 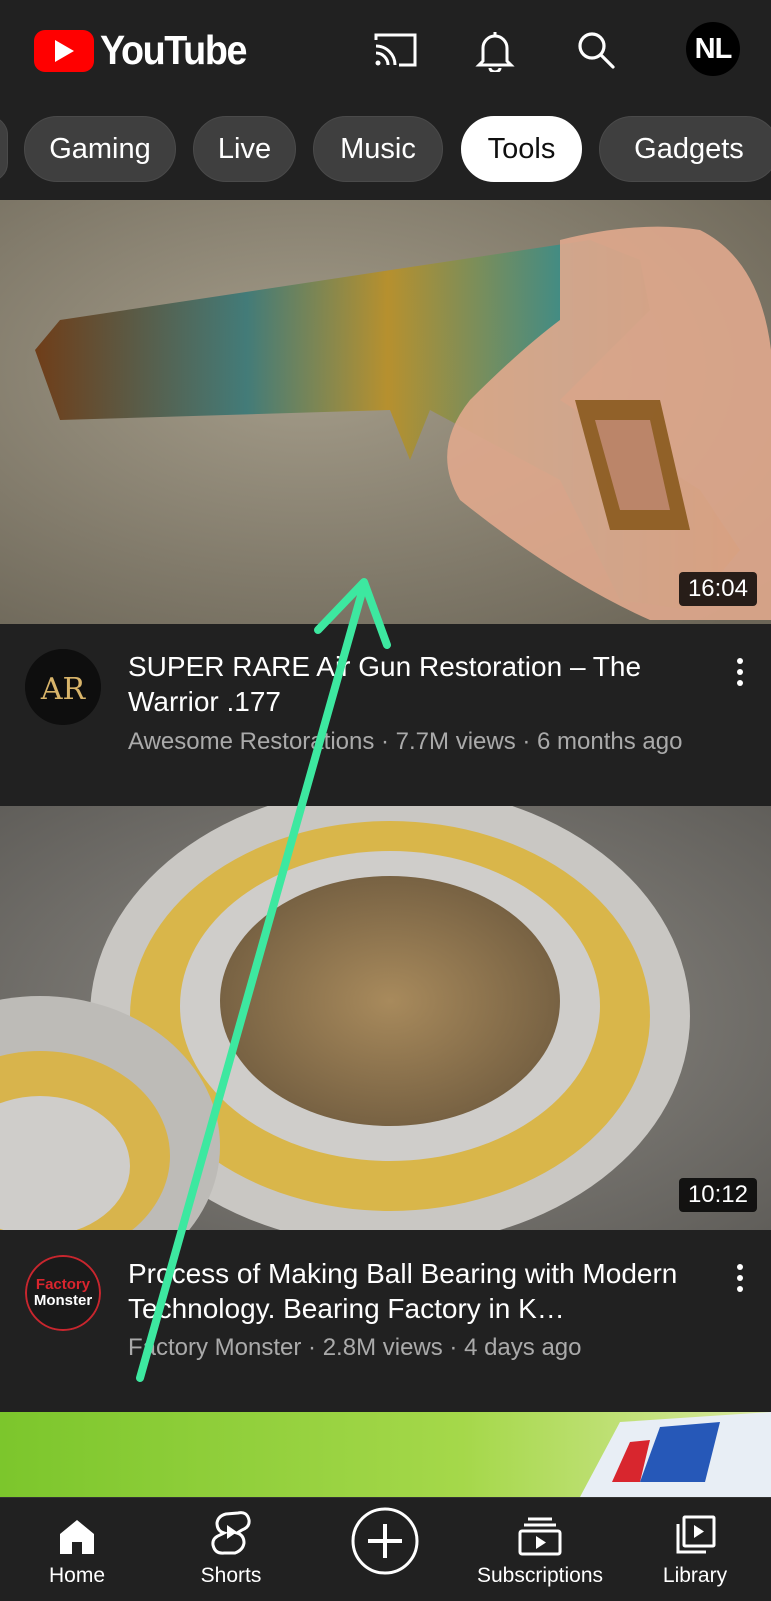 What do you see at coordinates (495, 50) in the screenshot?
I see `bell-icon` at bounding box center [495, 50].